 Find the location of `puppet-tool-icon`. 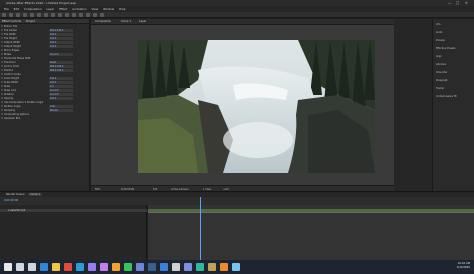

puppet-tool-icon is located at coordinates (101, 15).